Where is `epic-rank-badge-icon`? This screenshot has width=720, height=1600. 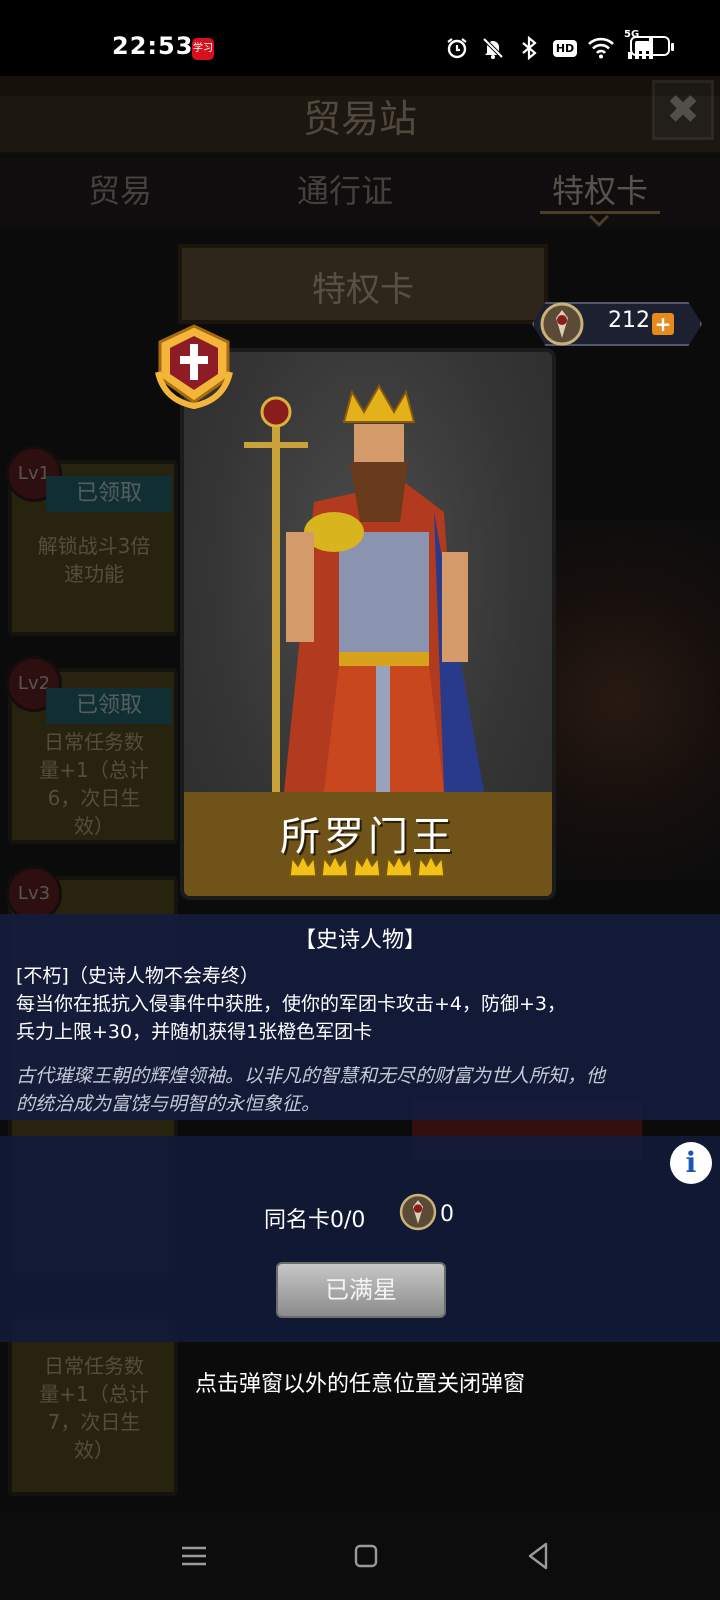 epic-rank-badge-icon is located at coordinates (194, 367).